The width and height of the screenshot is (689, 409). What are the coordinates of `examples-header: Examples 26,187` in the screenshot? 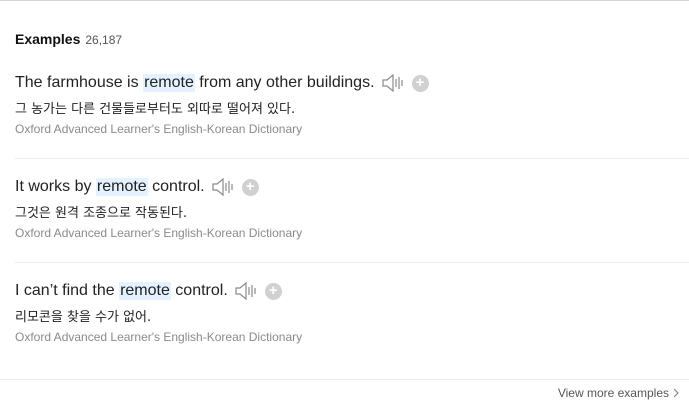 It's located at (68, 39).